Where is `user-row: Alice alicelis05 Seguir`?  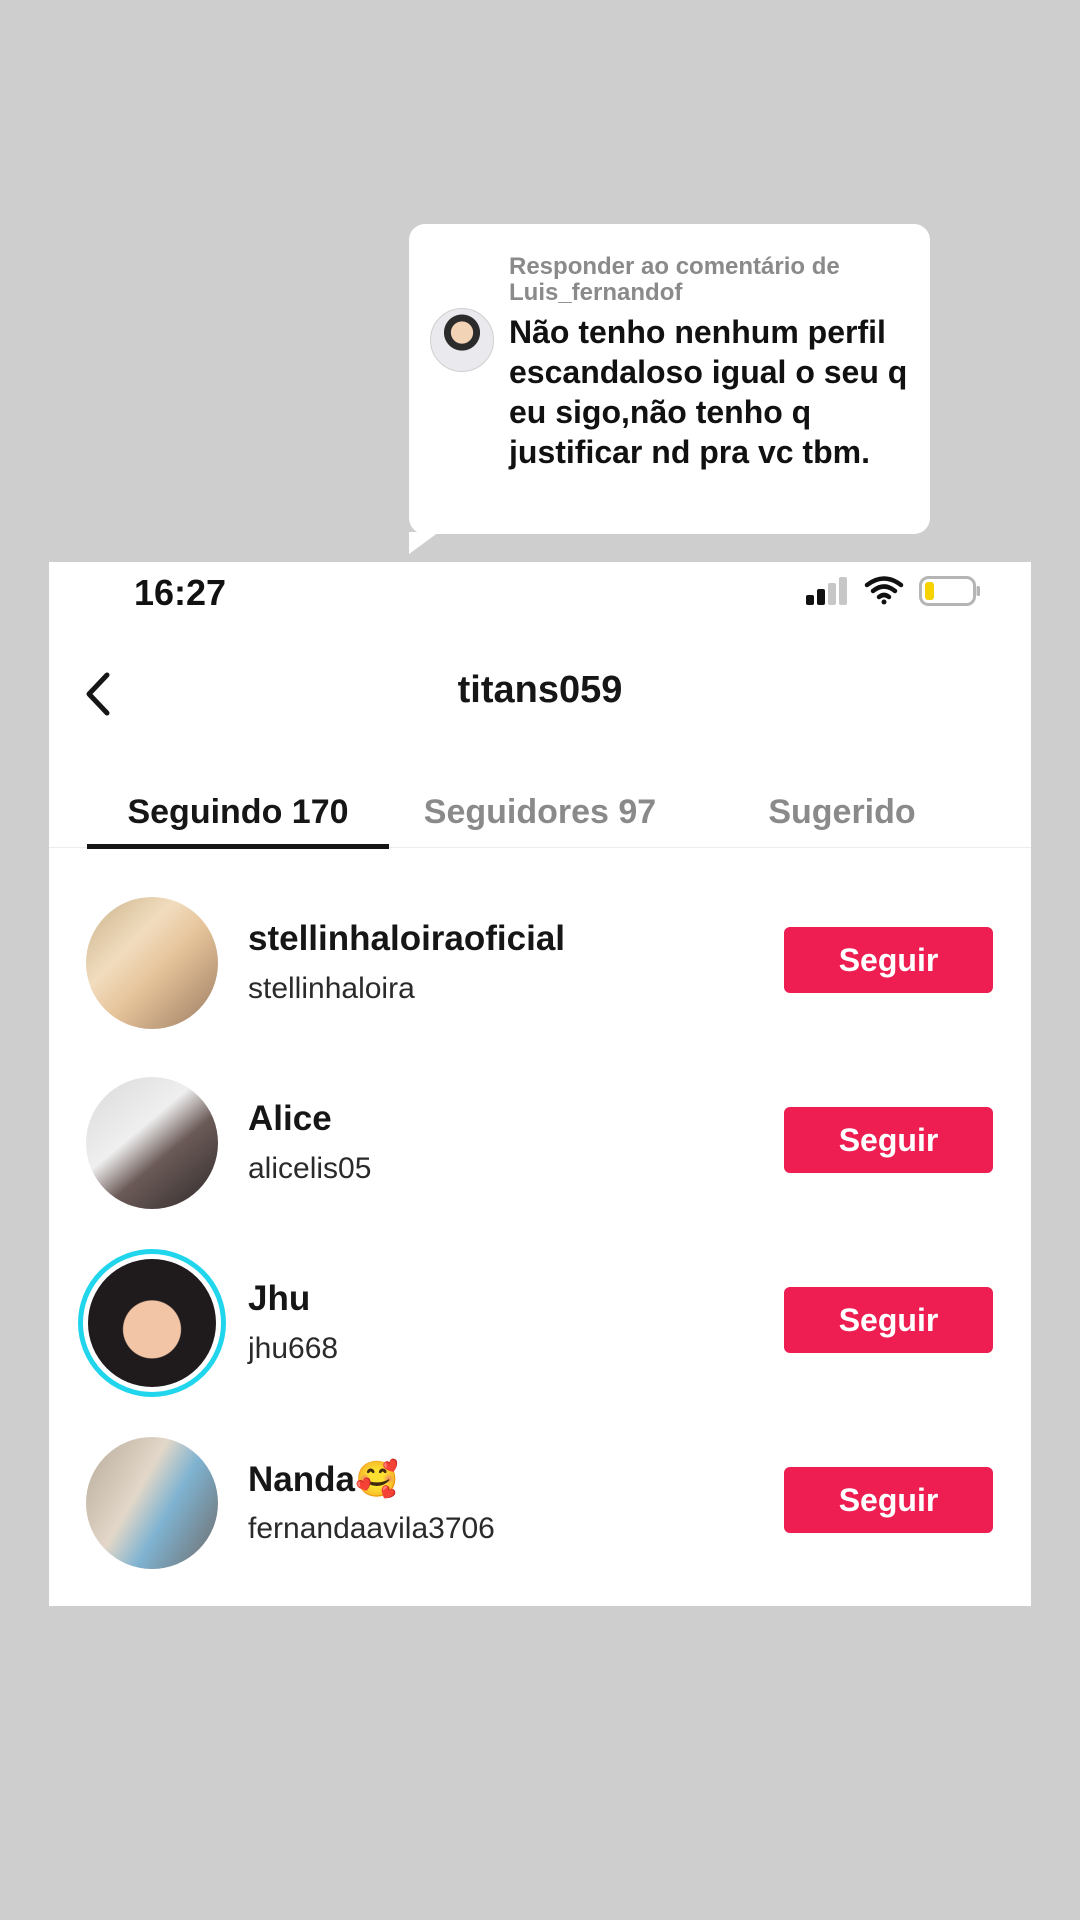 user-row: Alice alicelis05 Seguir is located at coordinates (540, 1144).